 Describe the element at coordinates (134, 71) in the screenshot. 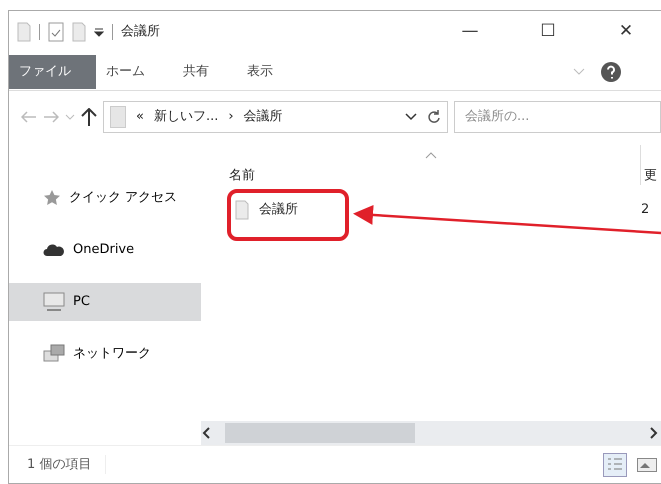

I see `ribbon-tab: ホーム` at that location.